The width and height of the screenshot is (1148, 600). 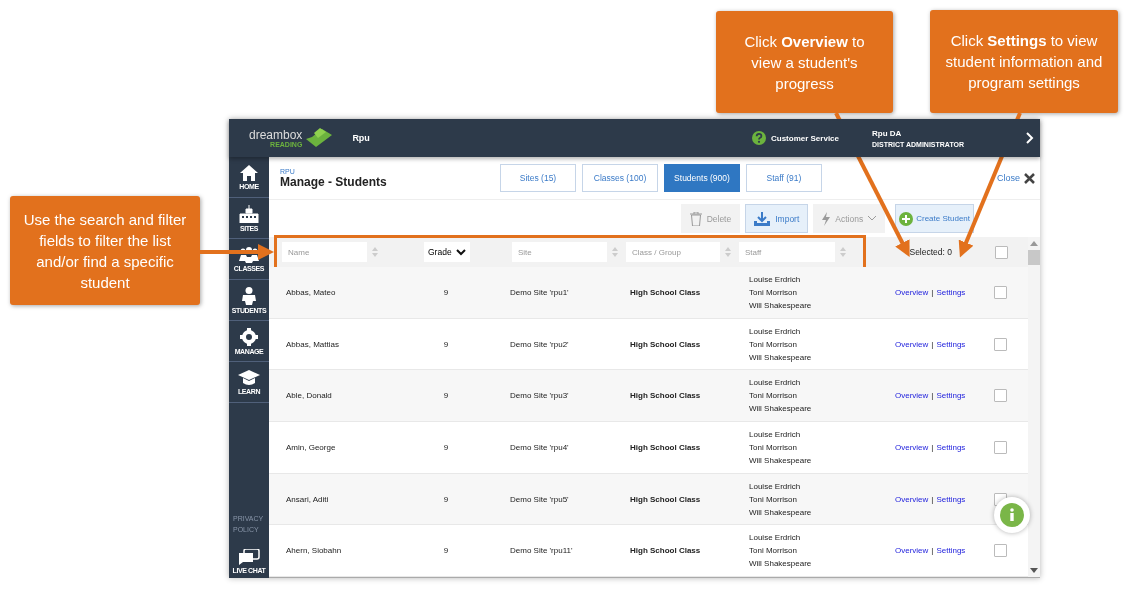 What do you see at coordinates (1034, 243) in the screenshot?
I see `scroll-up-icon` at bounding box center [1034, 243].